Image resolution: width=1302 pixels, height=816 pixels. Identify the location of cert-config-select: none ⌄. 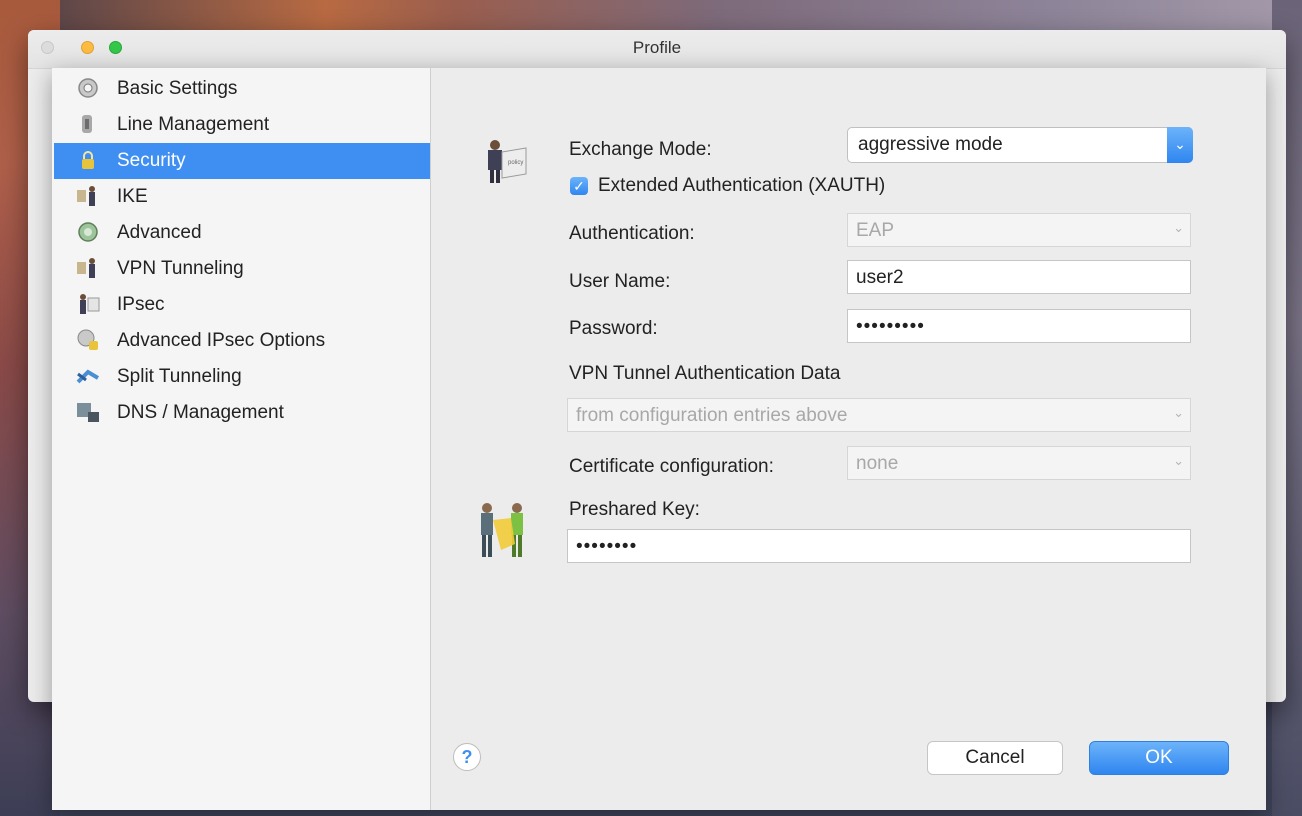
(1019, 463).